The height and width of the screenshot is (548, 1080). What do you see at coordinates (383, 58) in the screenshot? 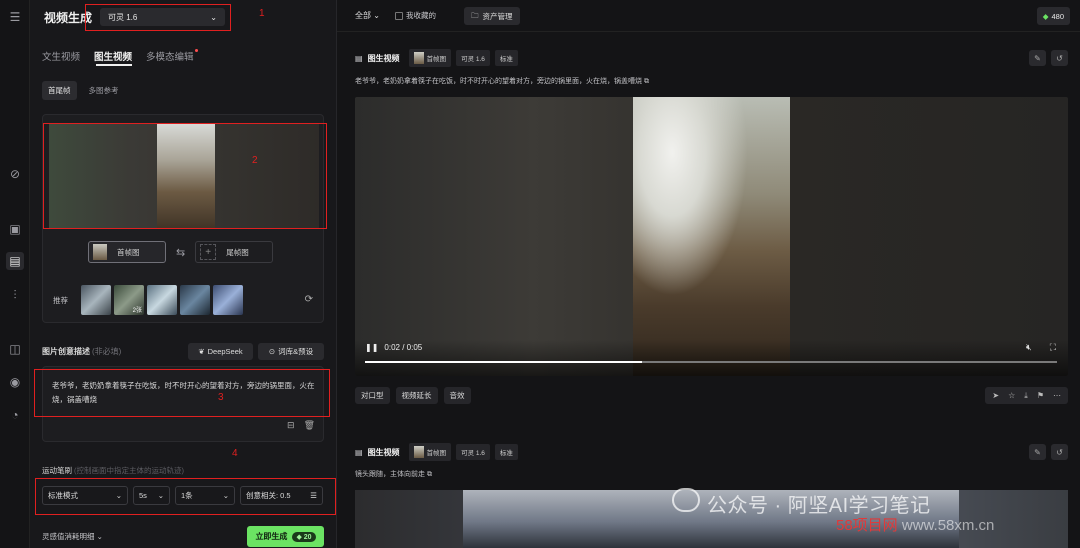
I see `card-title: 图生视频` at bounding box center [383, 58].